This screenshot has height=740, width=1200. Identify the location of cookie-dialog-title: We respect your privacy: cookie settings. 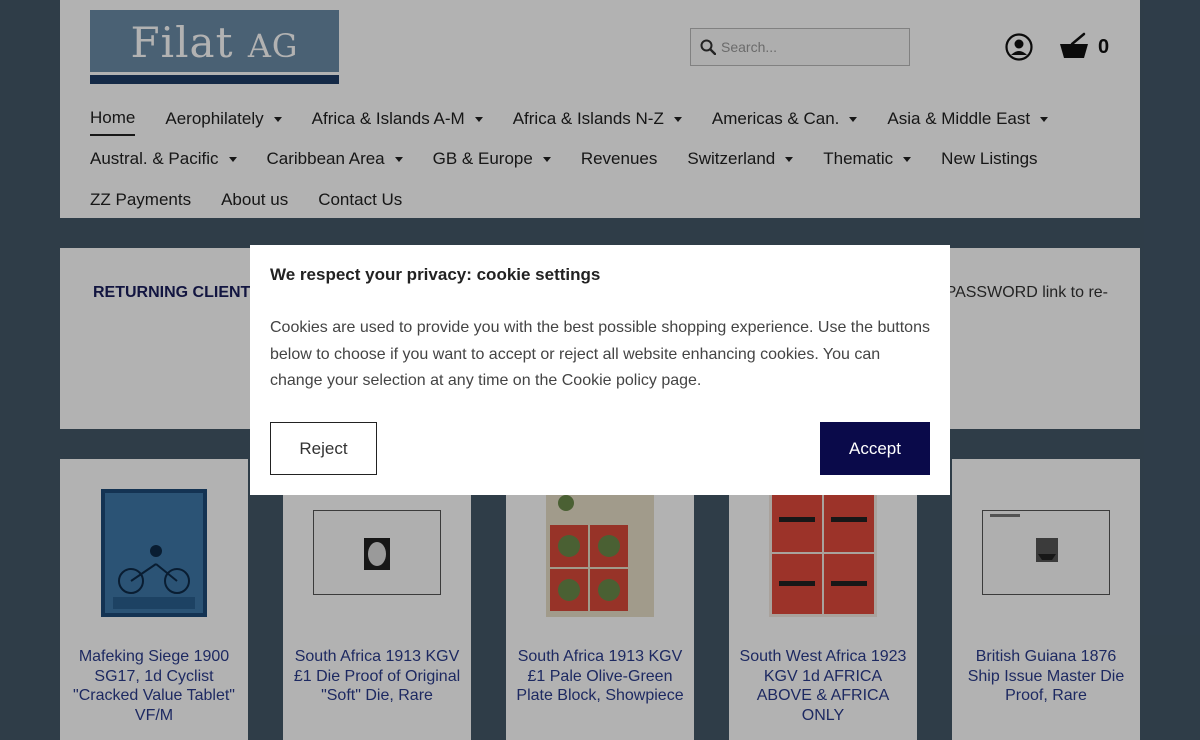
(435, 274).